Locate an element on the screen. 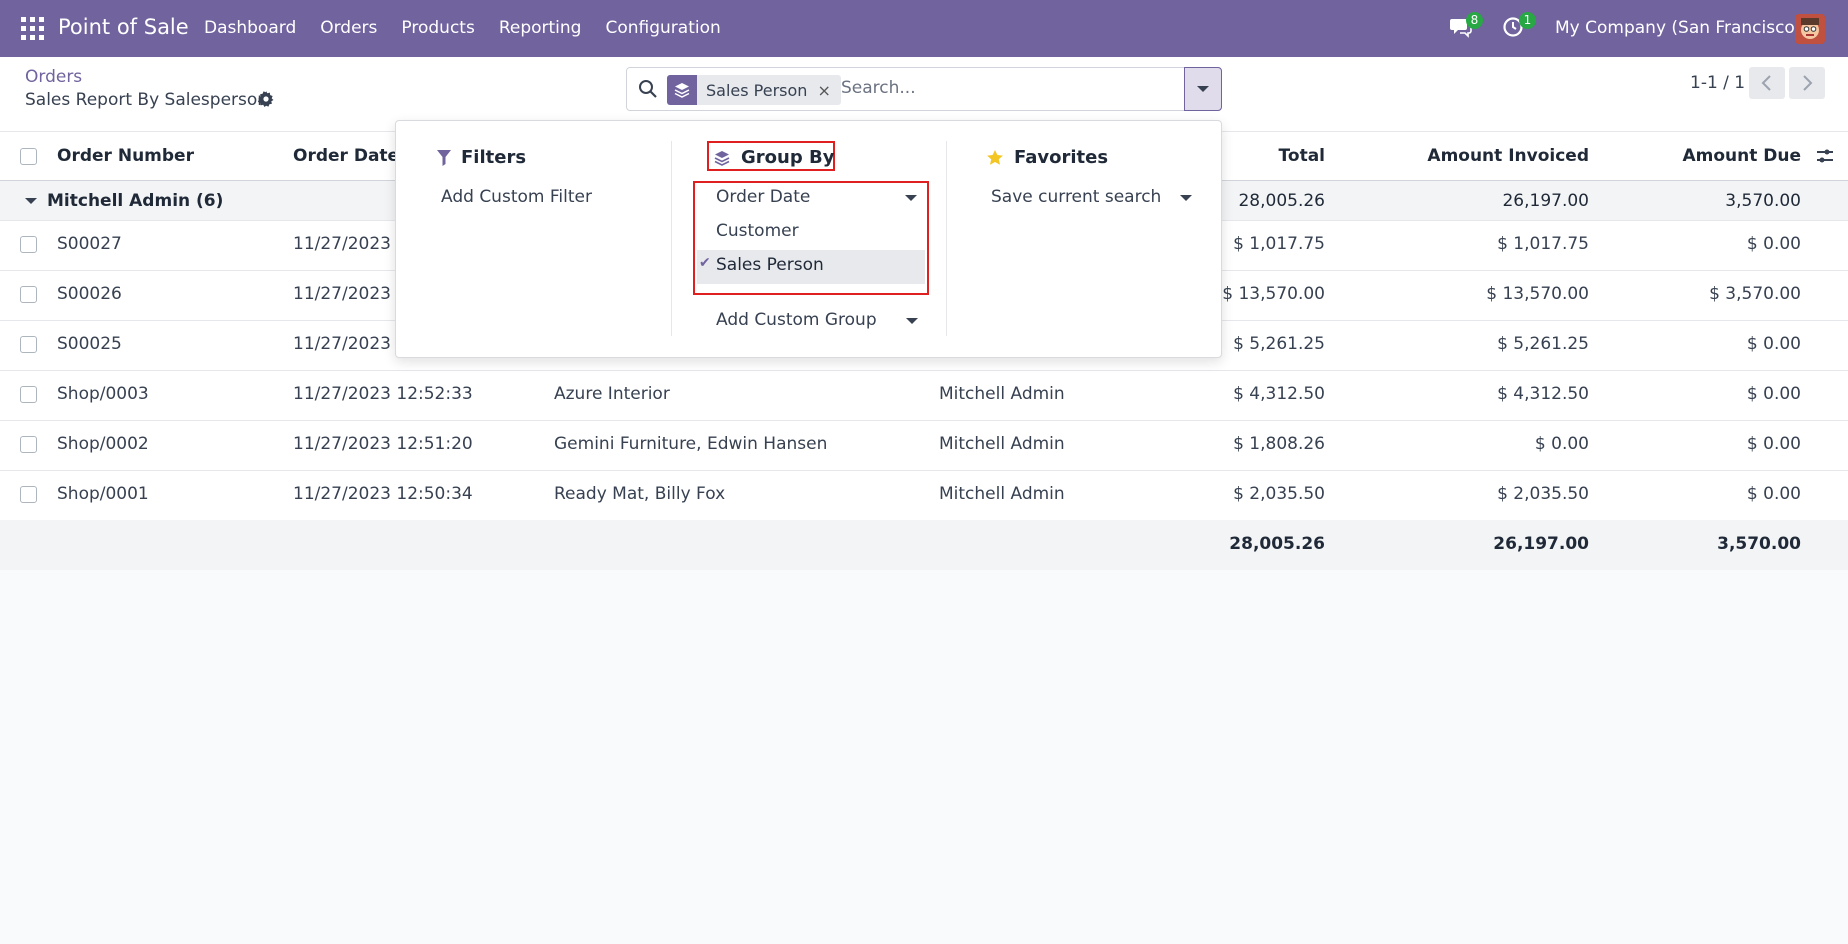 The height and width of the screenshot is (944, 1848). filters-heading-label: Filters is located at coordinates (494, 157).